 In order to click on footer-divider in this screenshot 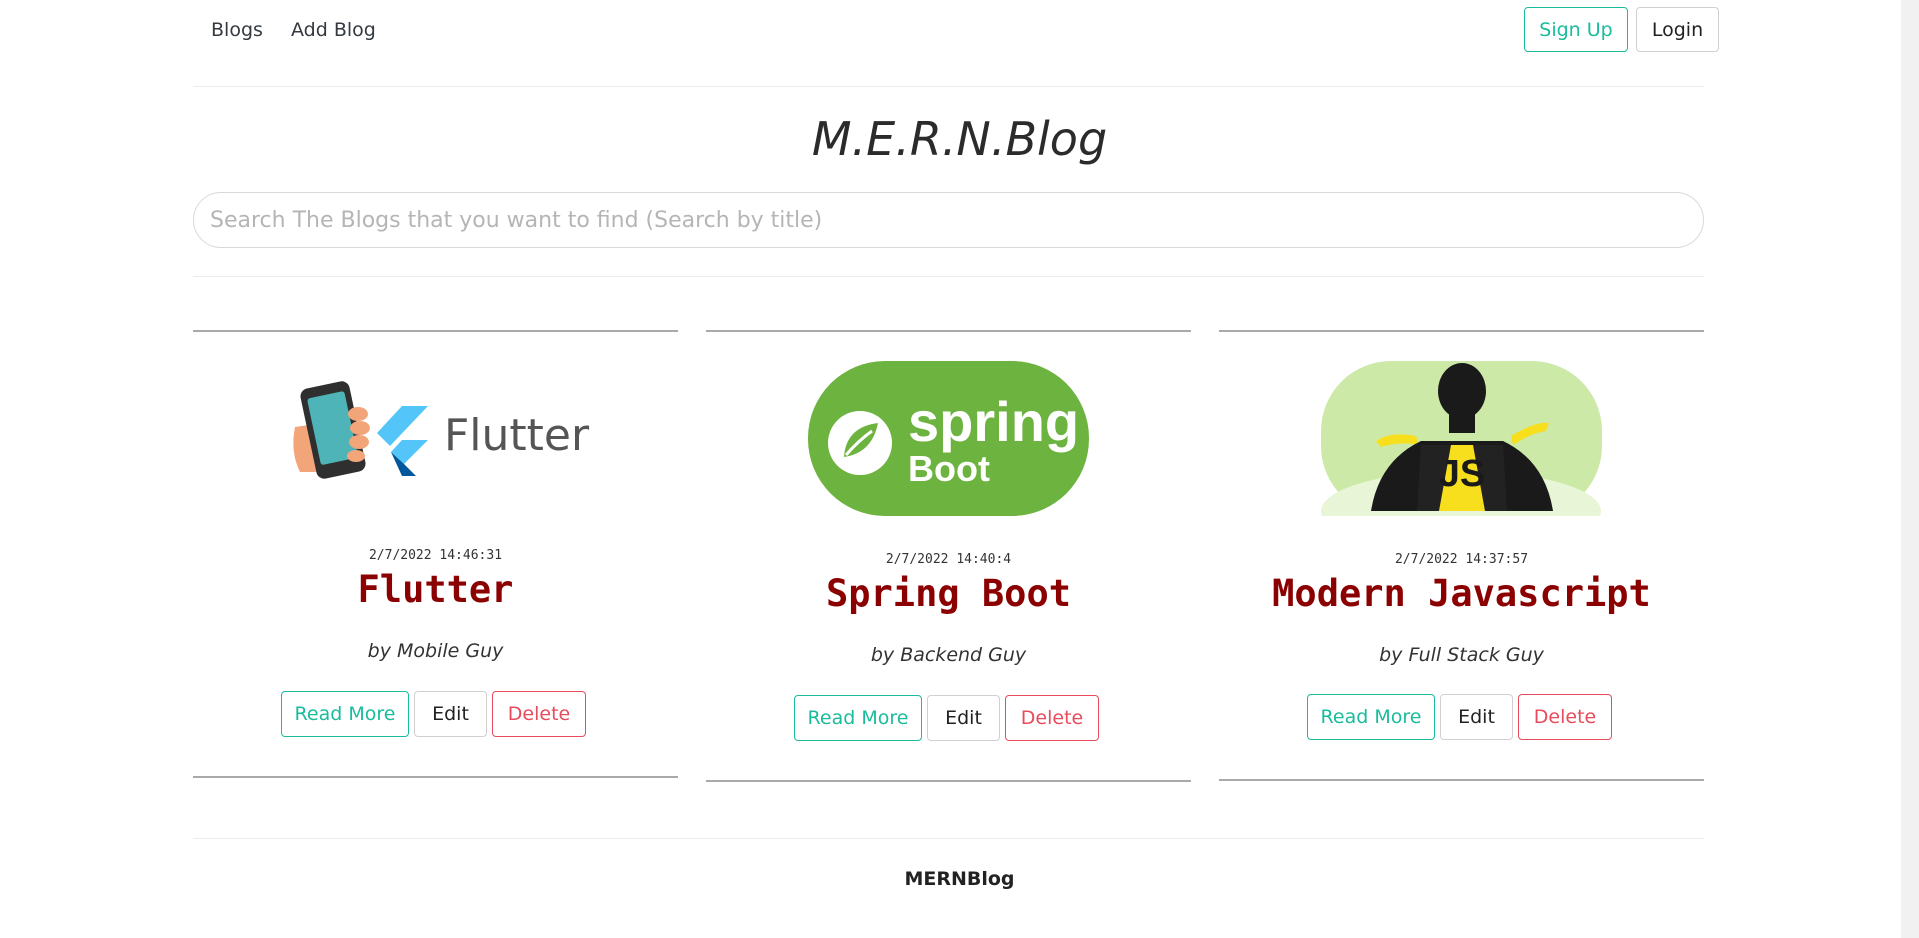, I will do `click(948, 838)`.